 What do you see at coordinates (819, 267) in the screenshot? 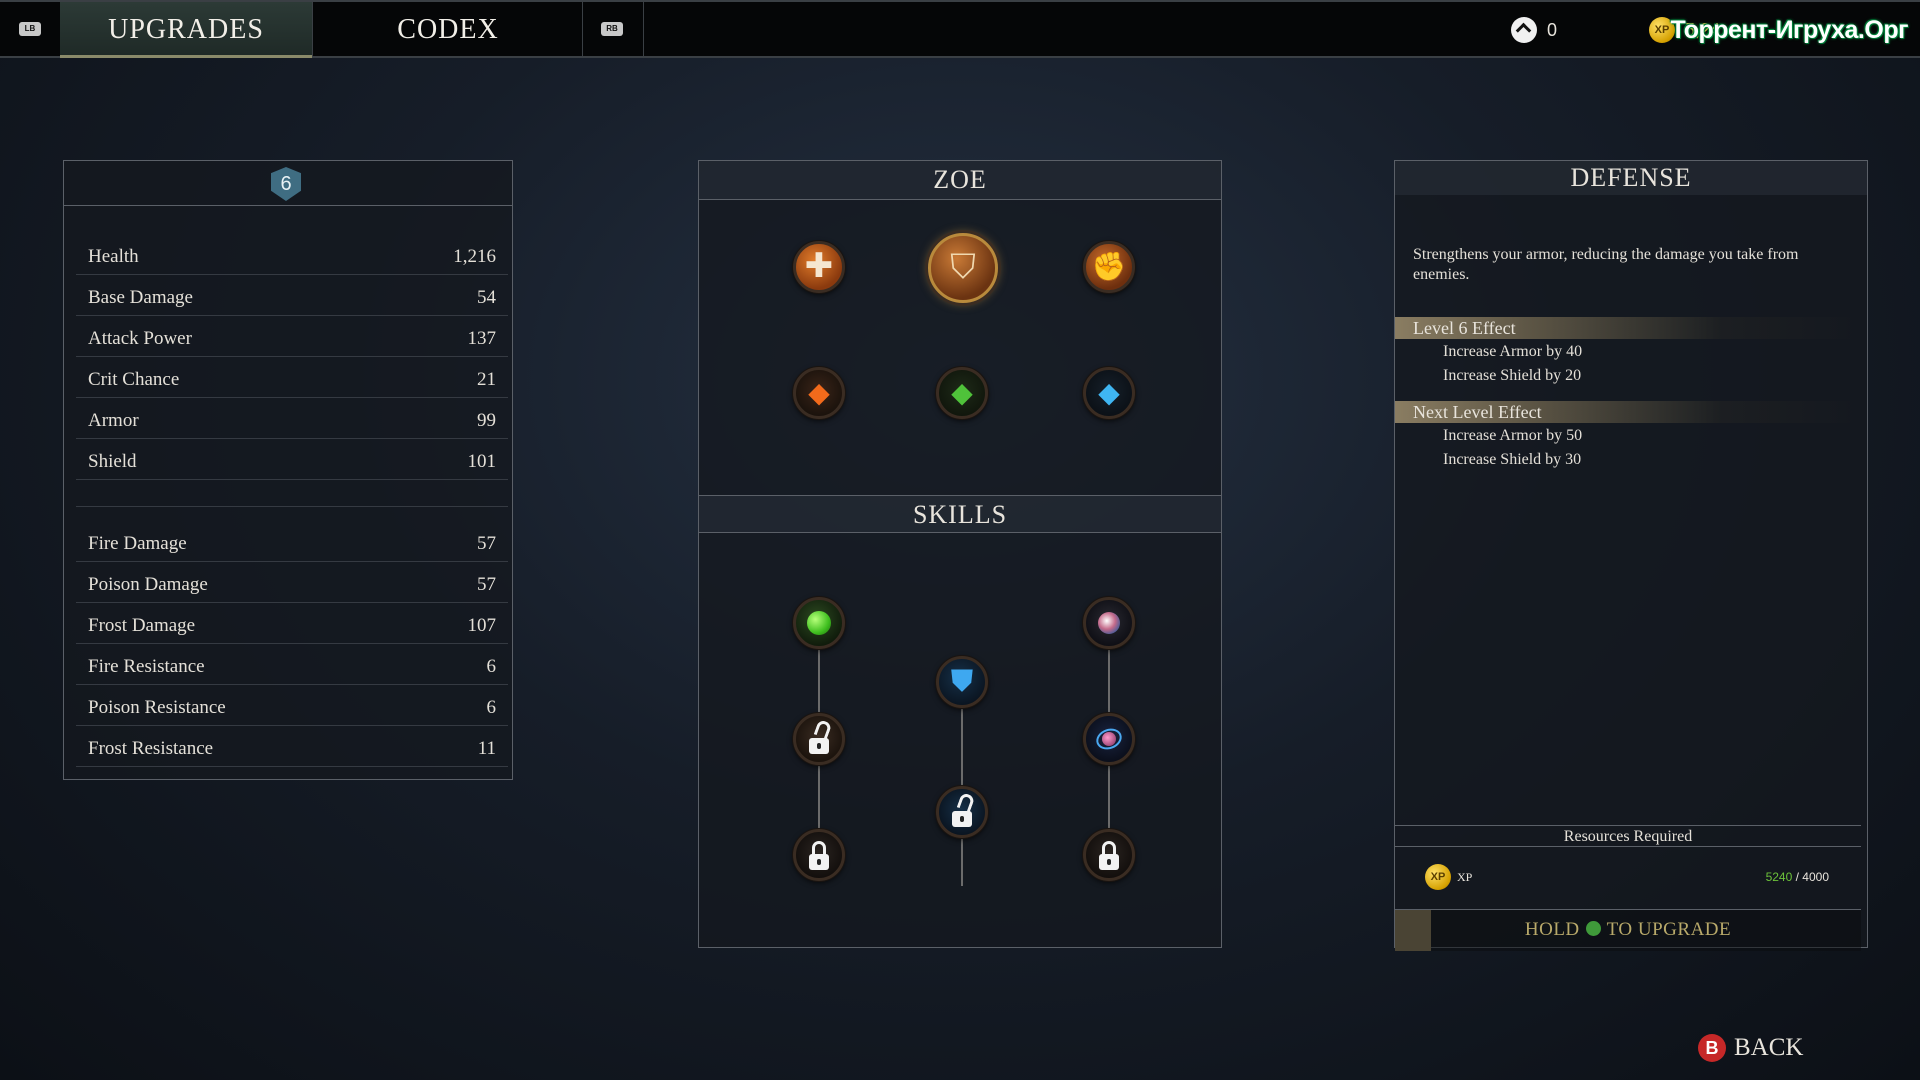
I see `health-upgrade-node: ✚` at bounding box center [819, 267].